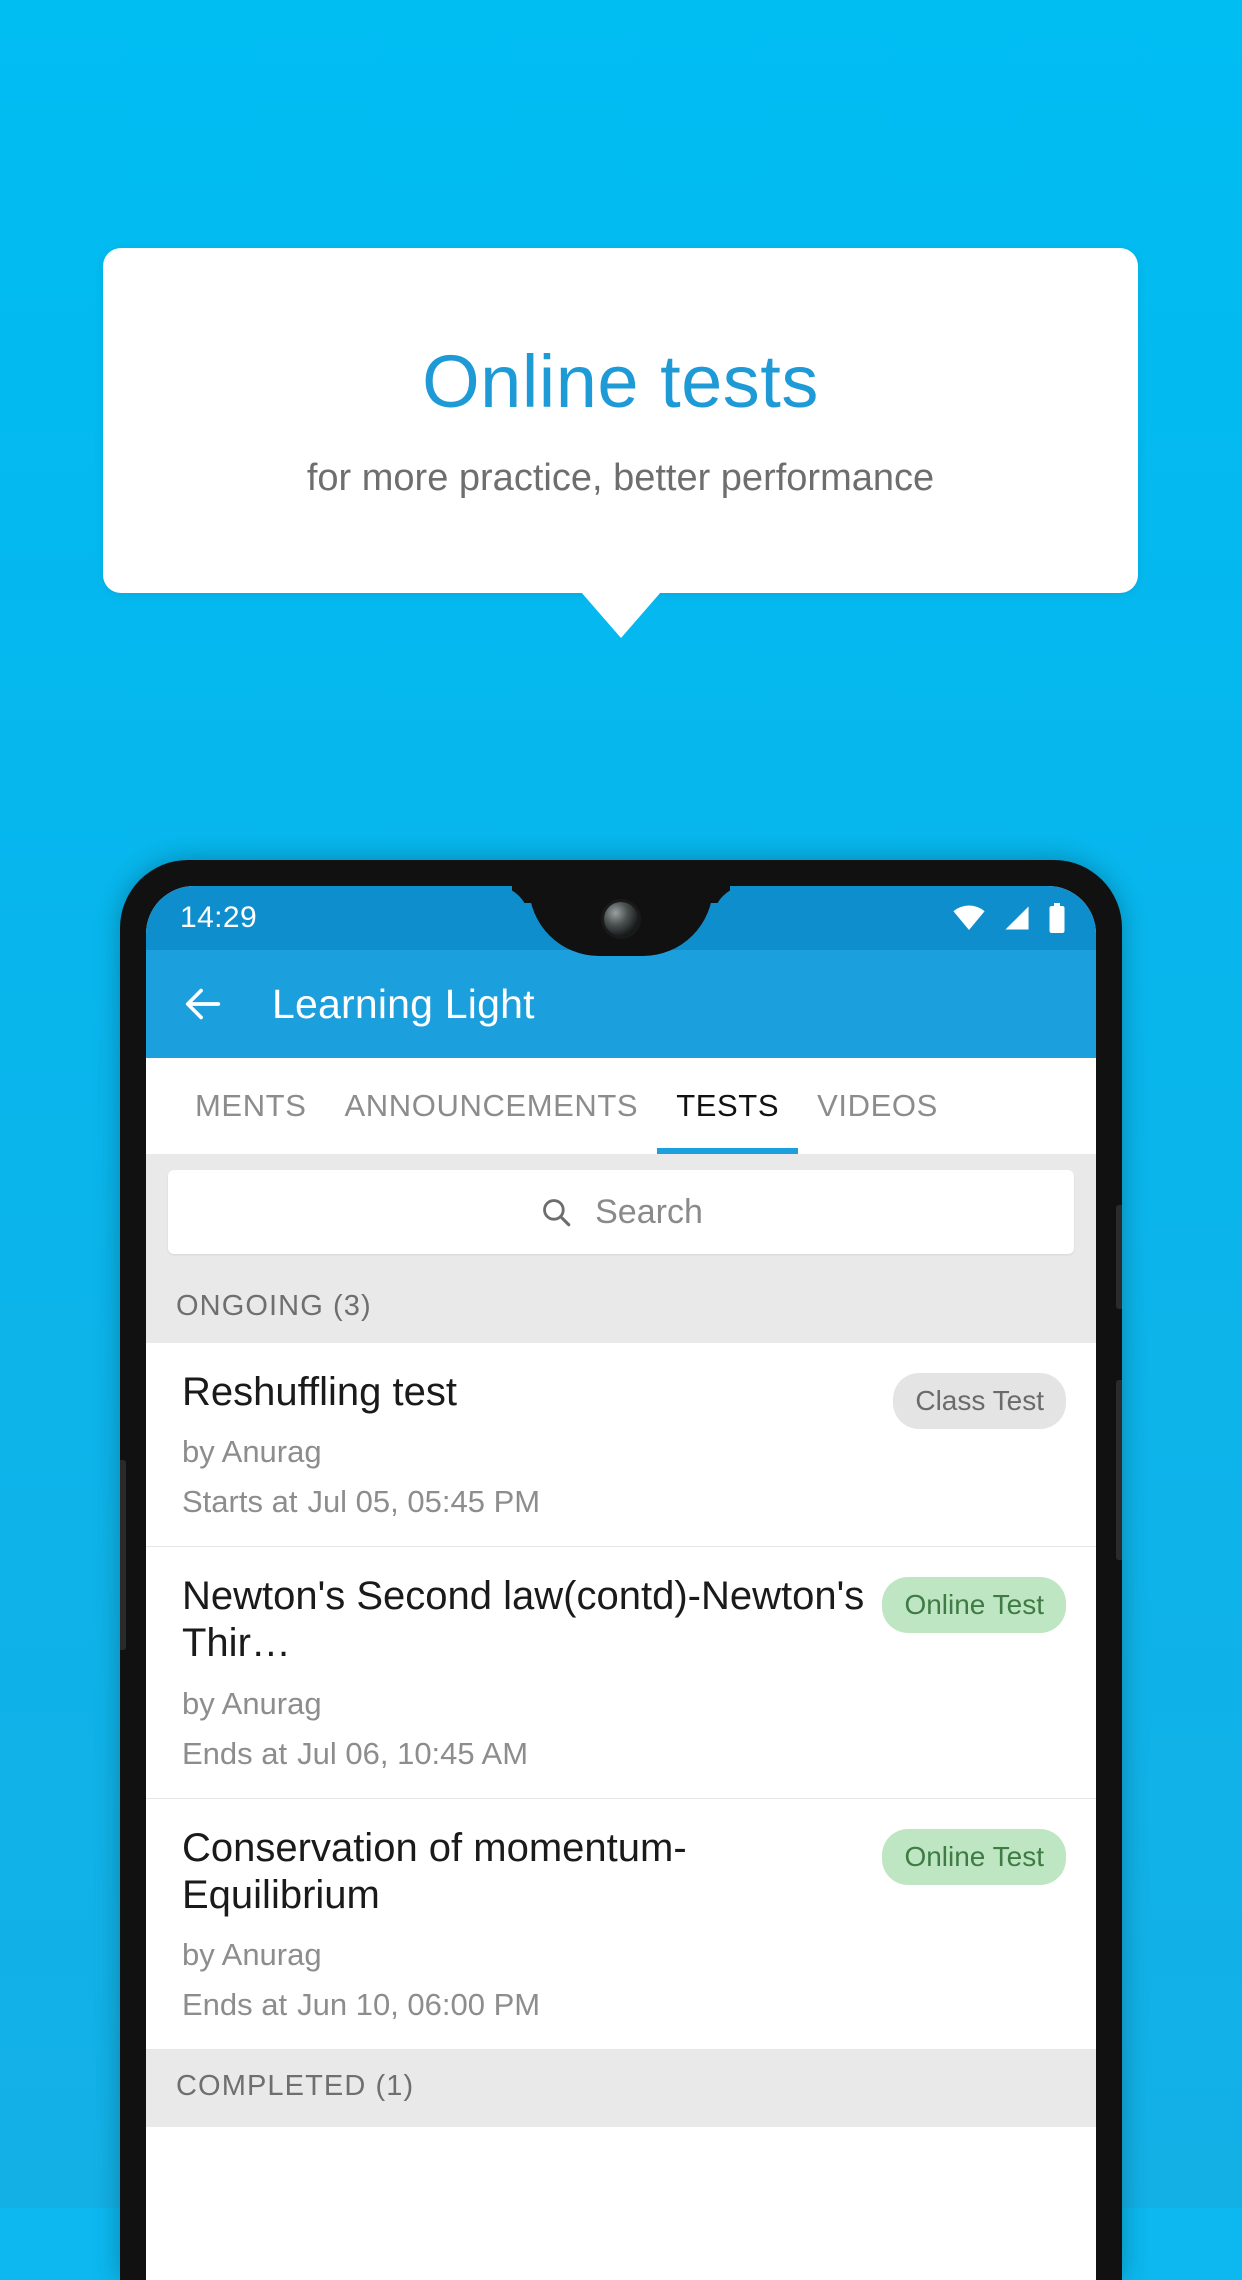 This screenshot has height=2280, width=1242. Describe the element at coordinates (1119, 1257) in the screenshot. I see `phone-power-button` at that location.